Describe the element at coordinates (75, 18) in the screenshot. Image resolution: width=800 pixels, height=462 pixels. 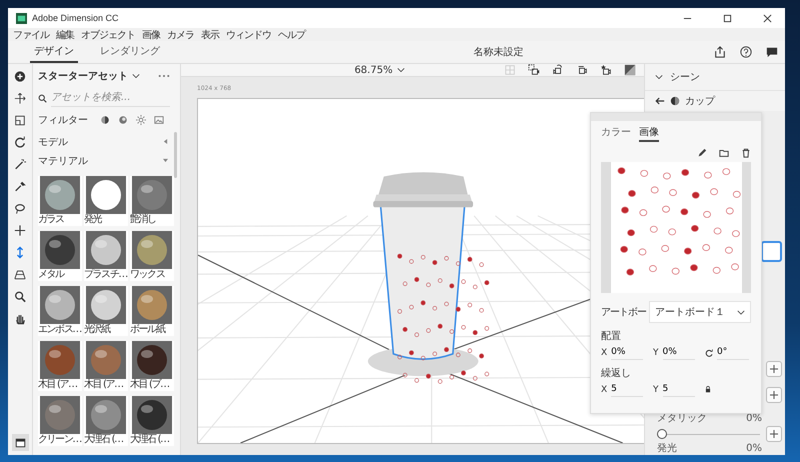
I see `window-title: Adobe Dimension CC` at that location.